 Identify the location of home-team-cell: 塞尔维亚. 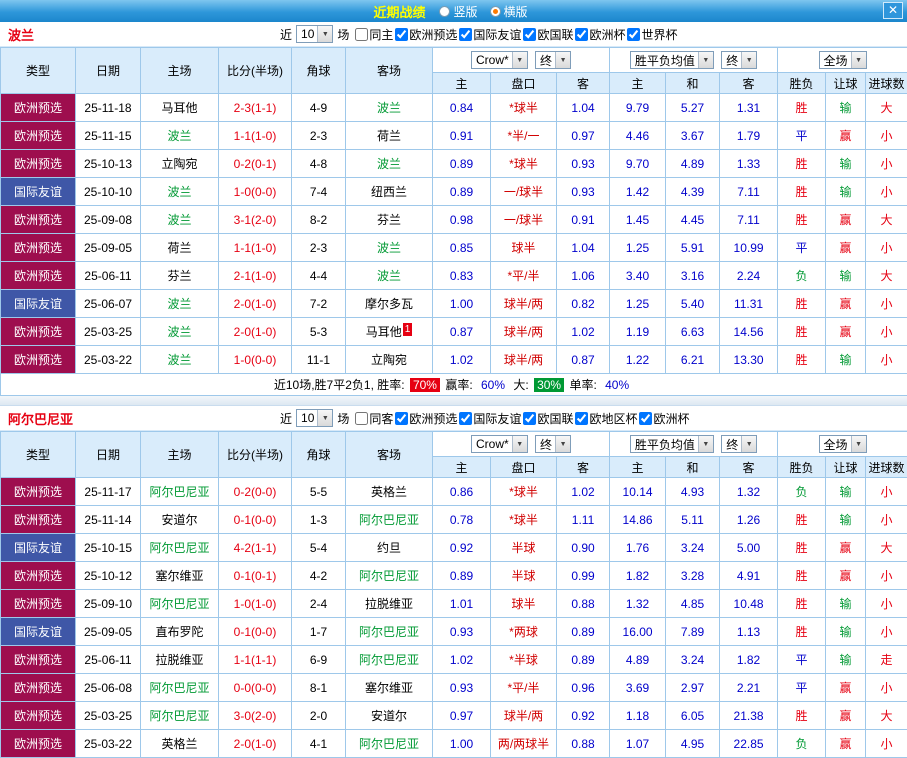
(180, 576).